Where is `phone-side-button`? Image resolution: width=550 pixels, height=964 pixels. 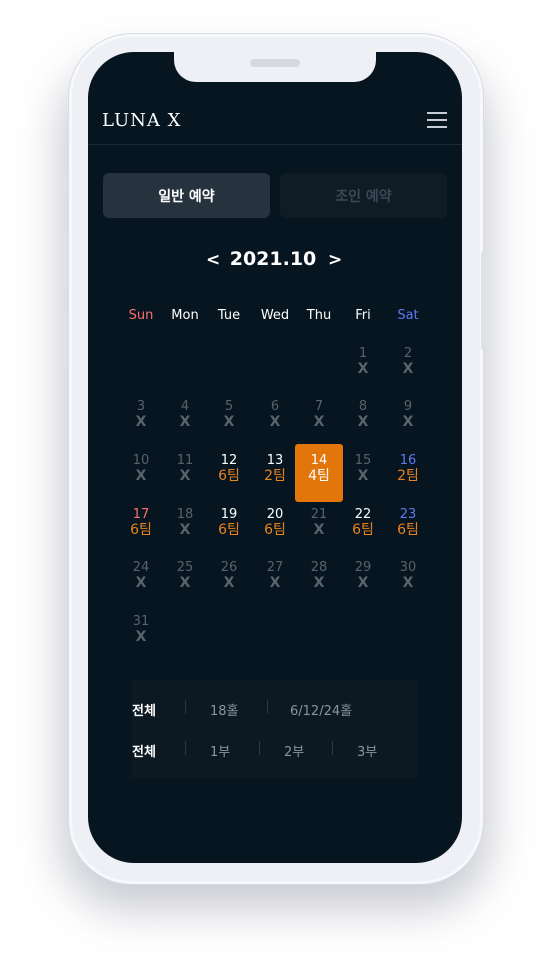
phone-side-button is located at coordinates (66, 184).